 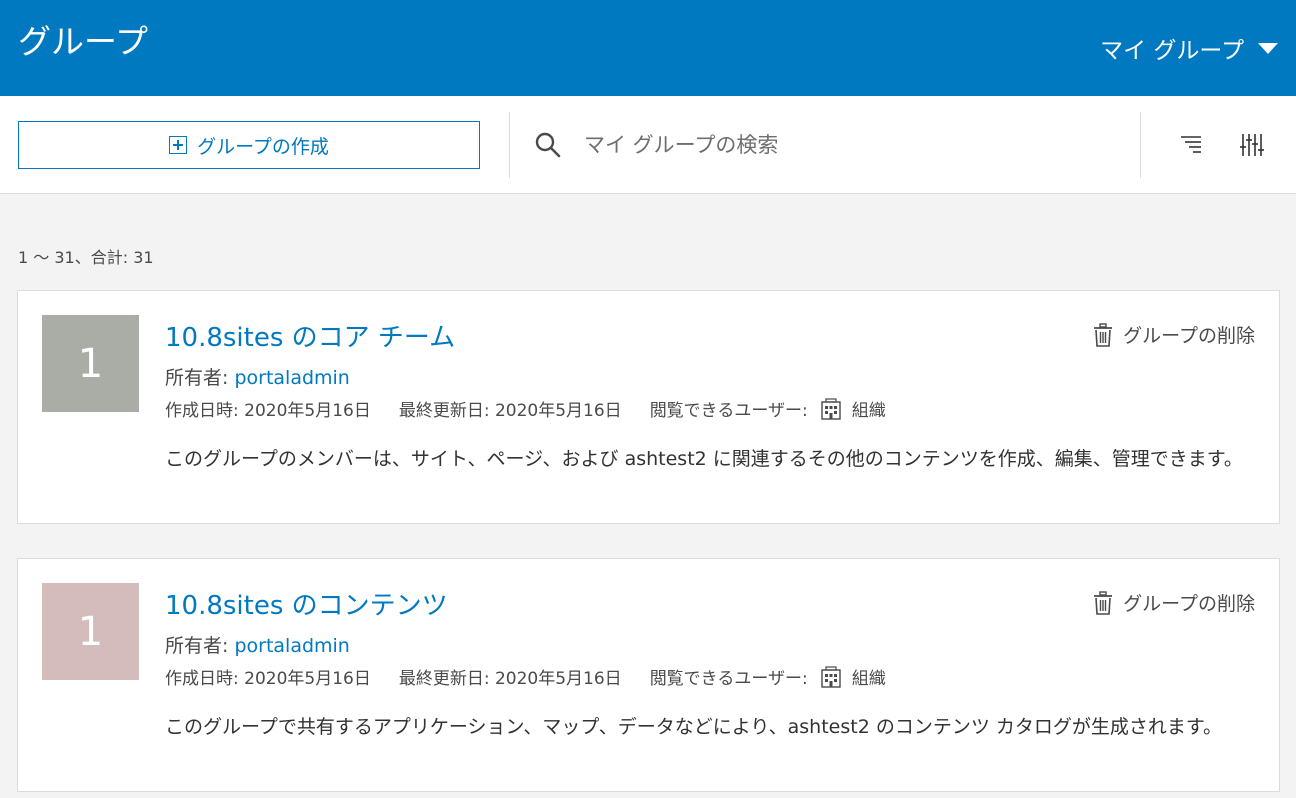 I want to click on toolbar: グループの作成, so click(x=648, y=145).